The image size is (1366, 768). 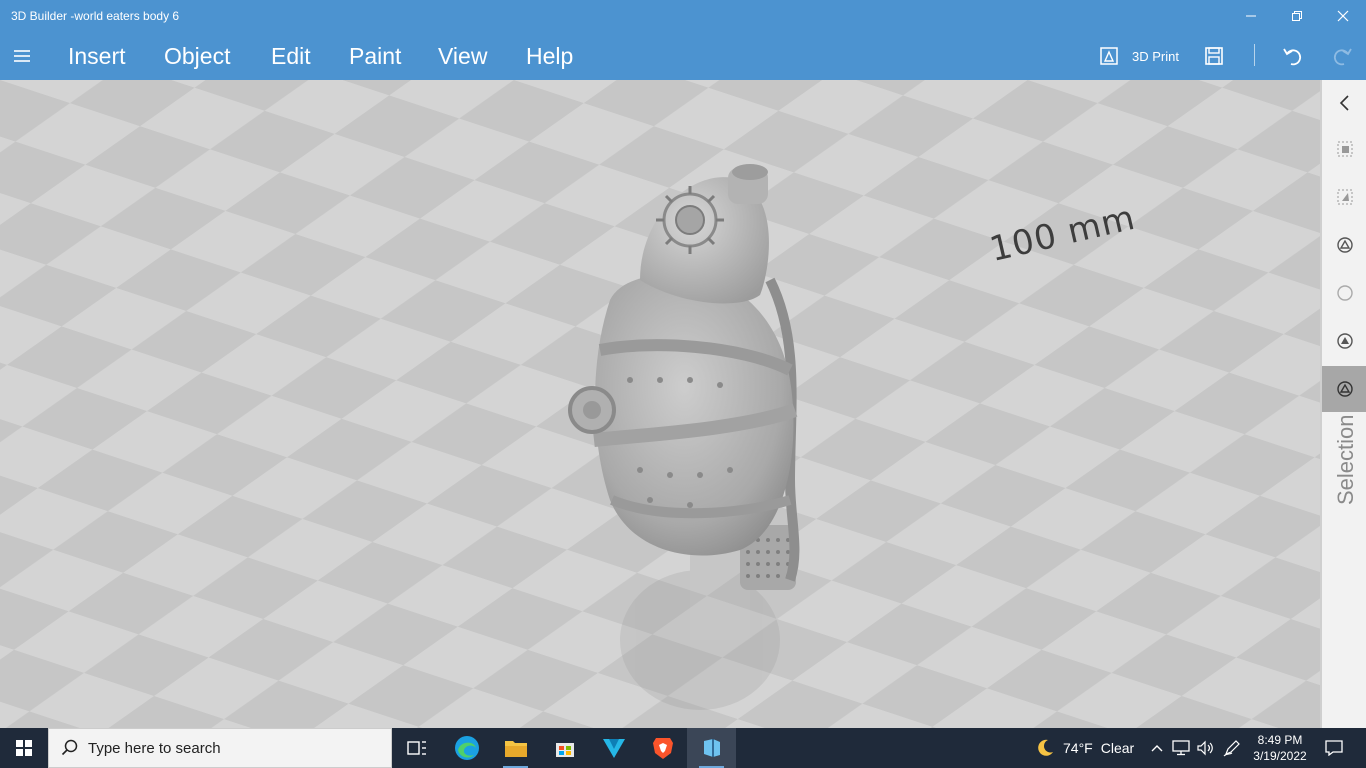 I want to click on 3d-print-icon, so click(x=1109, y=56).